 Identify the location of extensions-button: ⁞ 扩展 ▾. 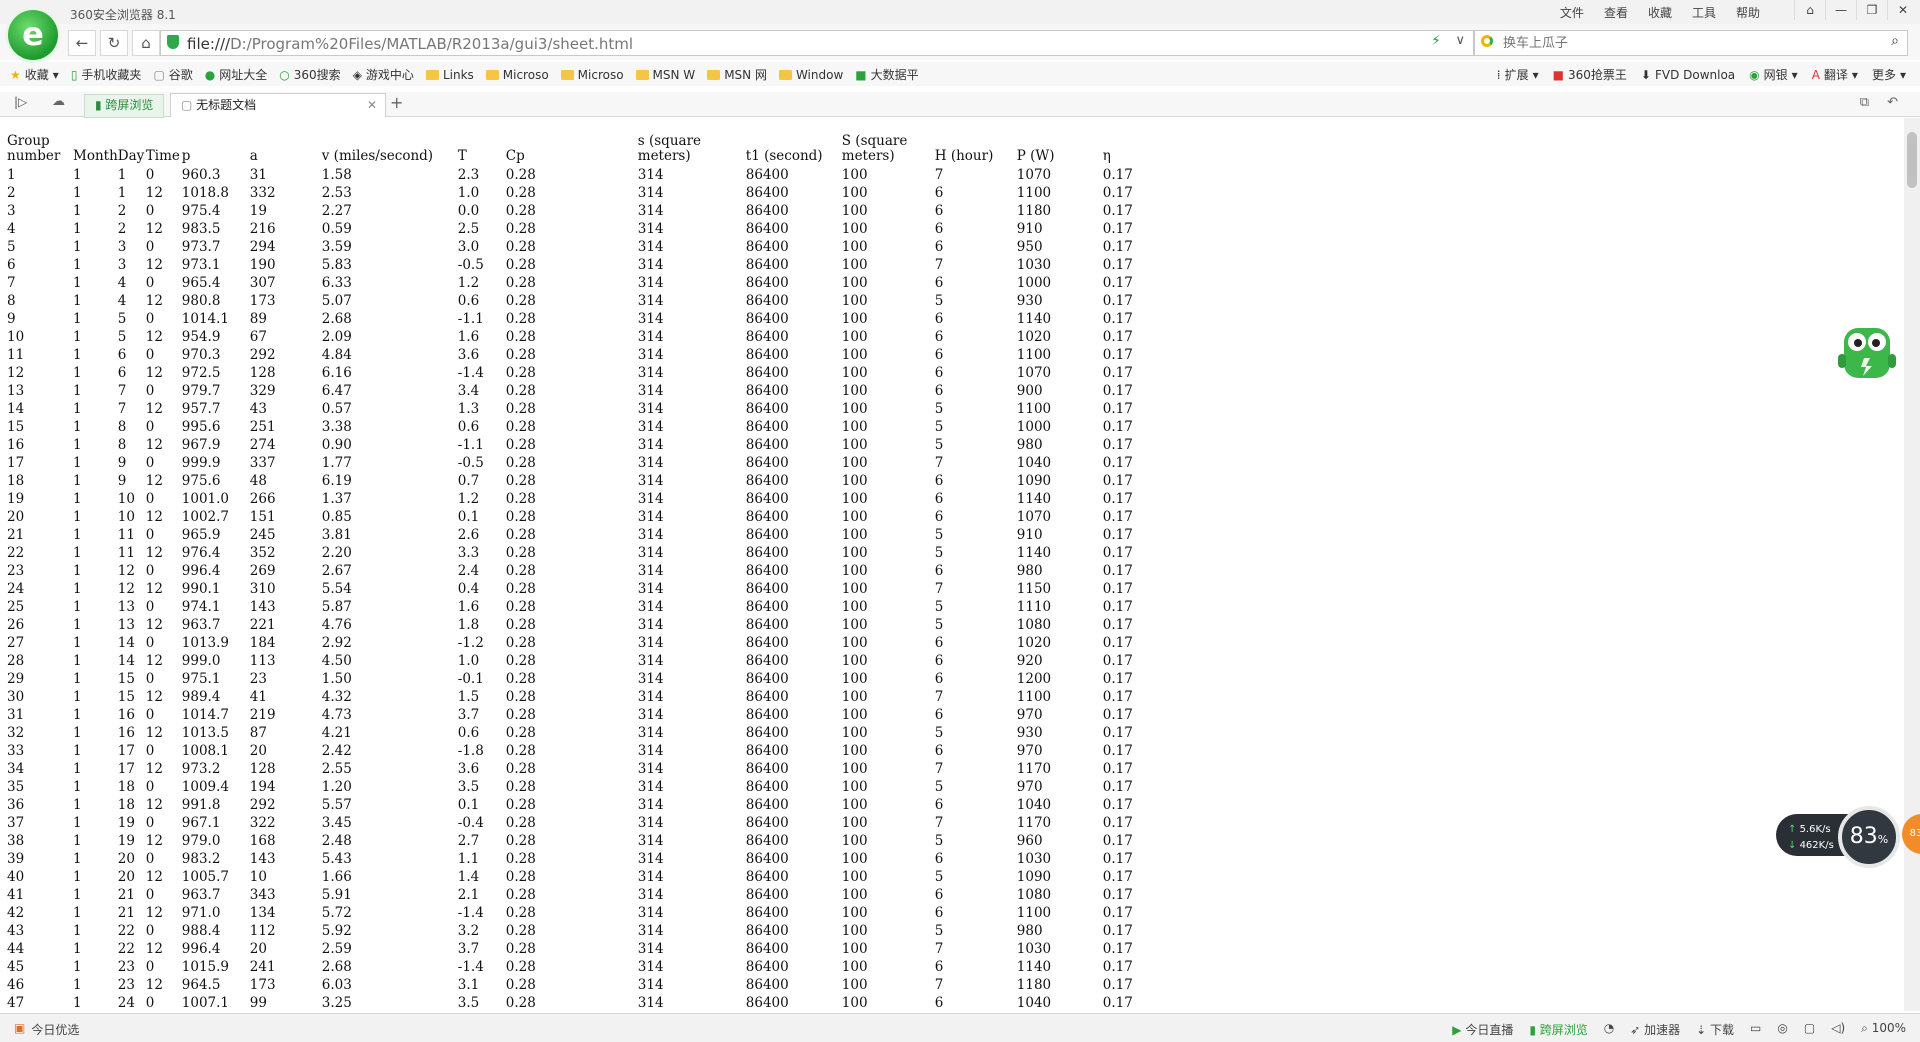
(1518, 74).